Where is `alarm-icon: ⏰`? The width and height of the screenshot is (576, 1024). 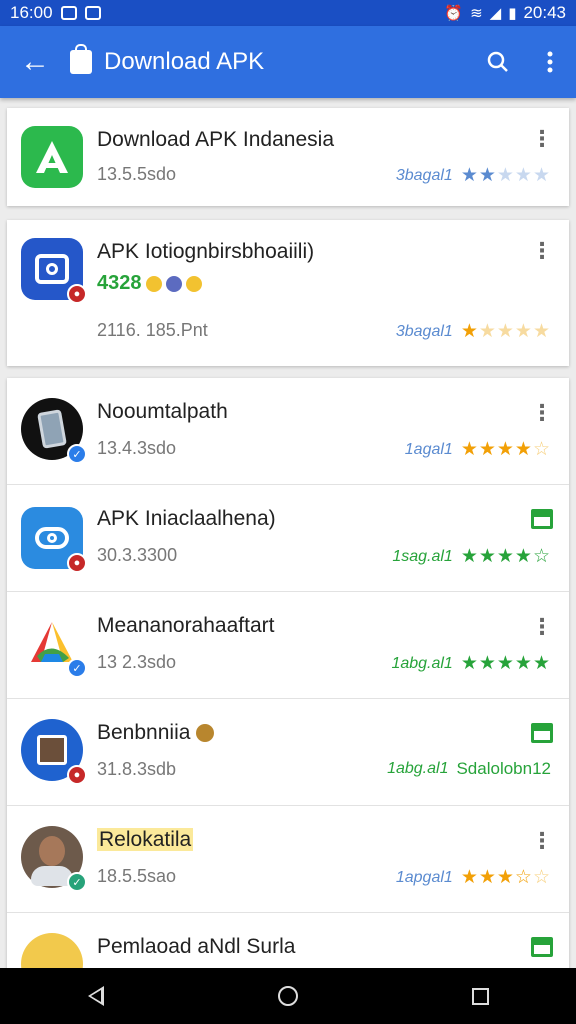
alarm-icon: ⏰ is located at coordinates (454, 13).